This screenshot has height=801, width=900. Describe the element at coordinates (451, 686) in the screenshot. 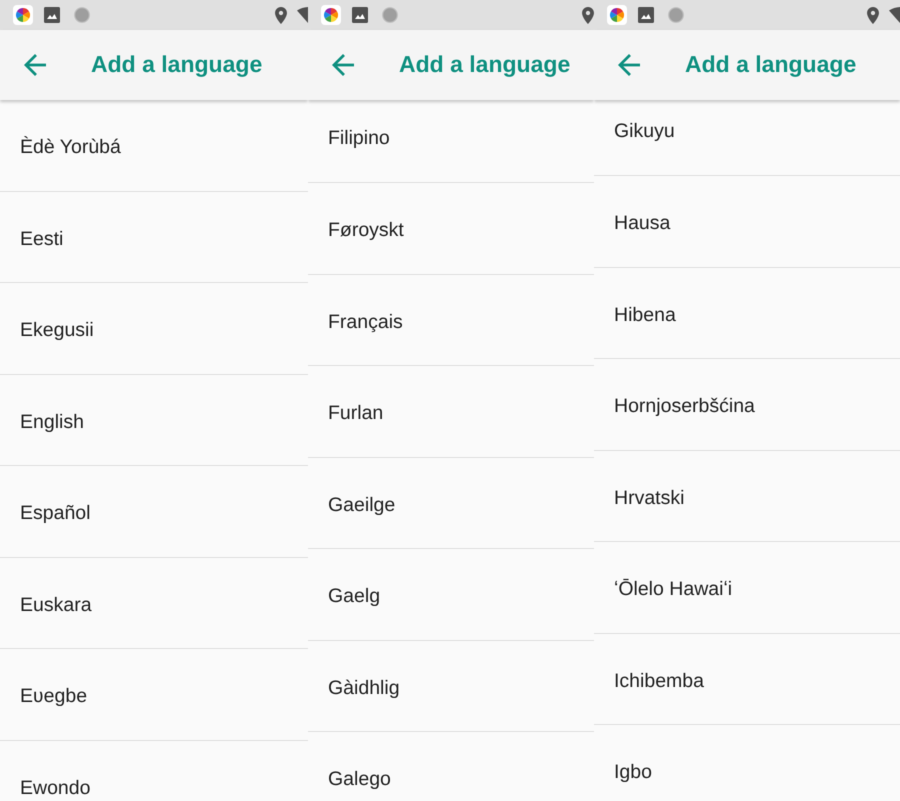

I see `language-item: Gàidhlig` at that location.